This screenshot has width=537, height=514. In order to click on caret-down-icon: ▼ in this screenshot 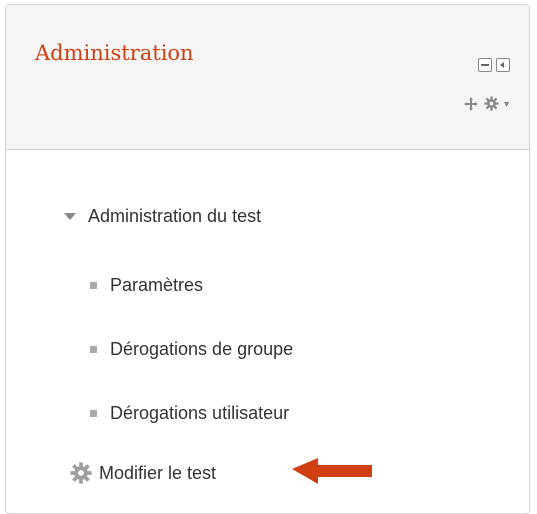, I will do `click(506, 104)`.